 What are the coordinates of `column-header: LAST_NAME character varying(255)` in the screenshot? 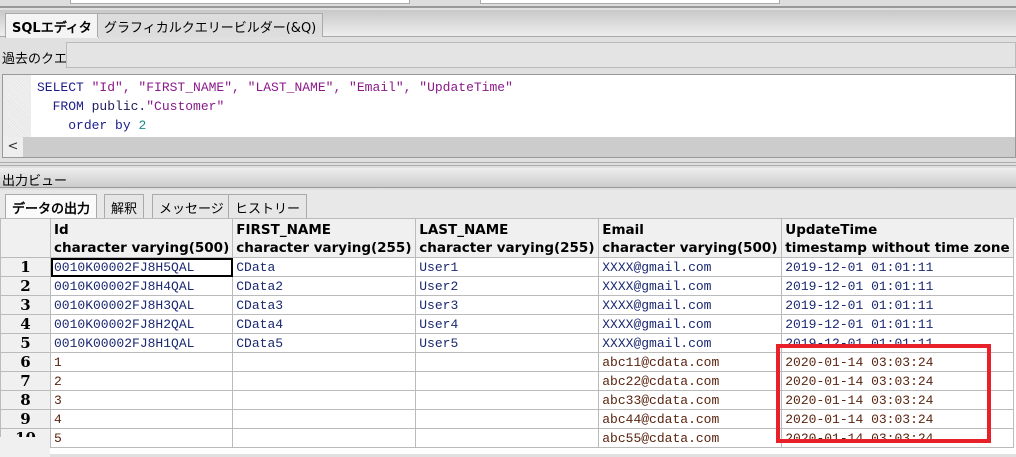 It's located at (507, 238).